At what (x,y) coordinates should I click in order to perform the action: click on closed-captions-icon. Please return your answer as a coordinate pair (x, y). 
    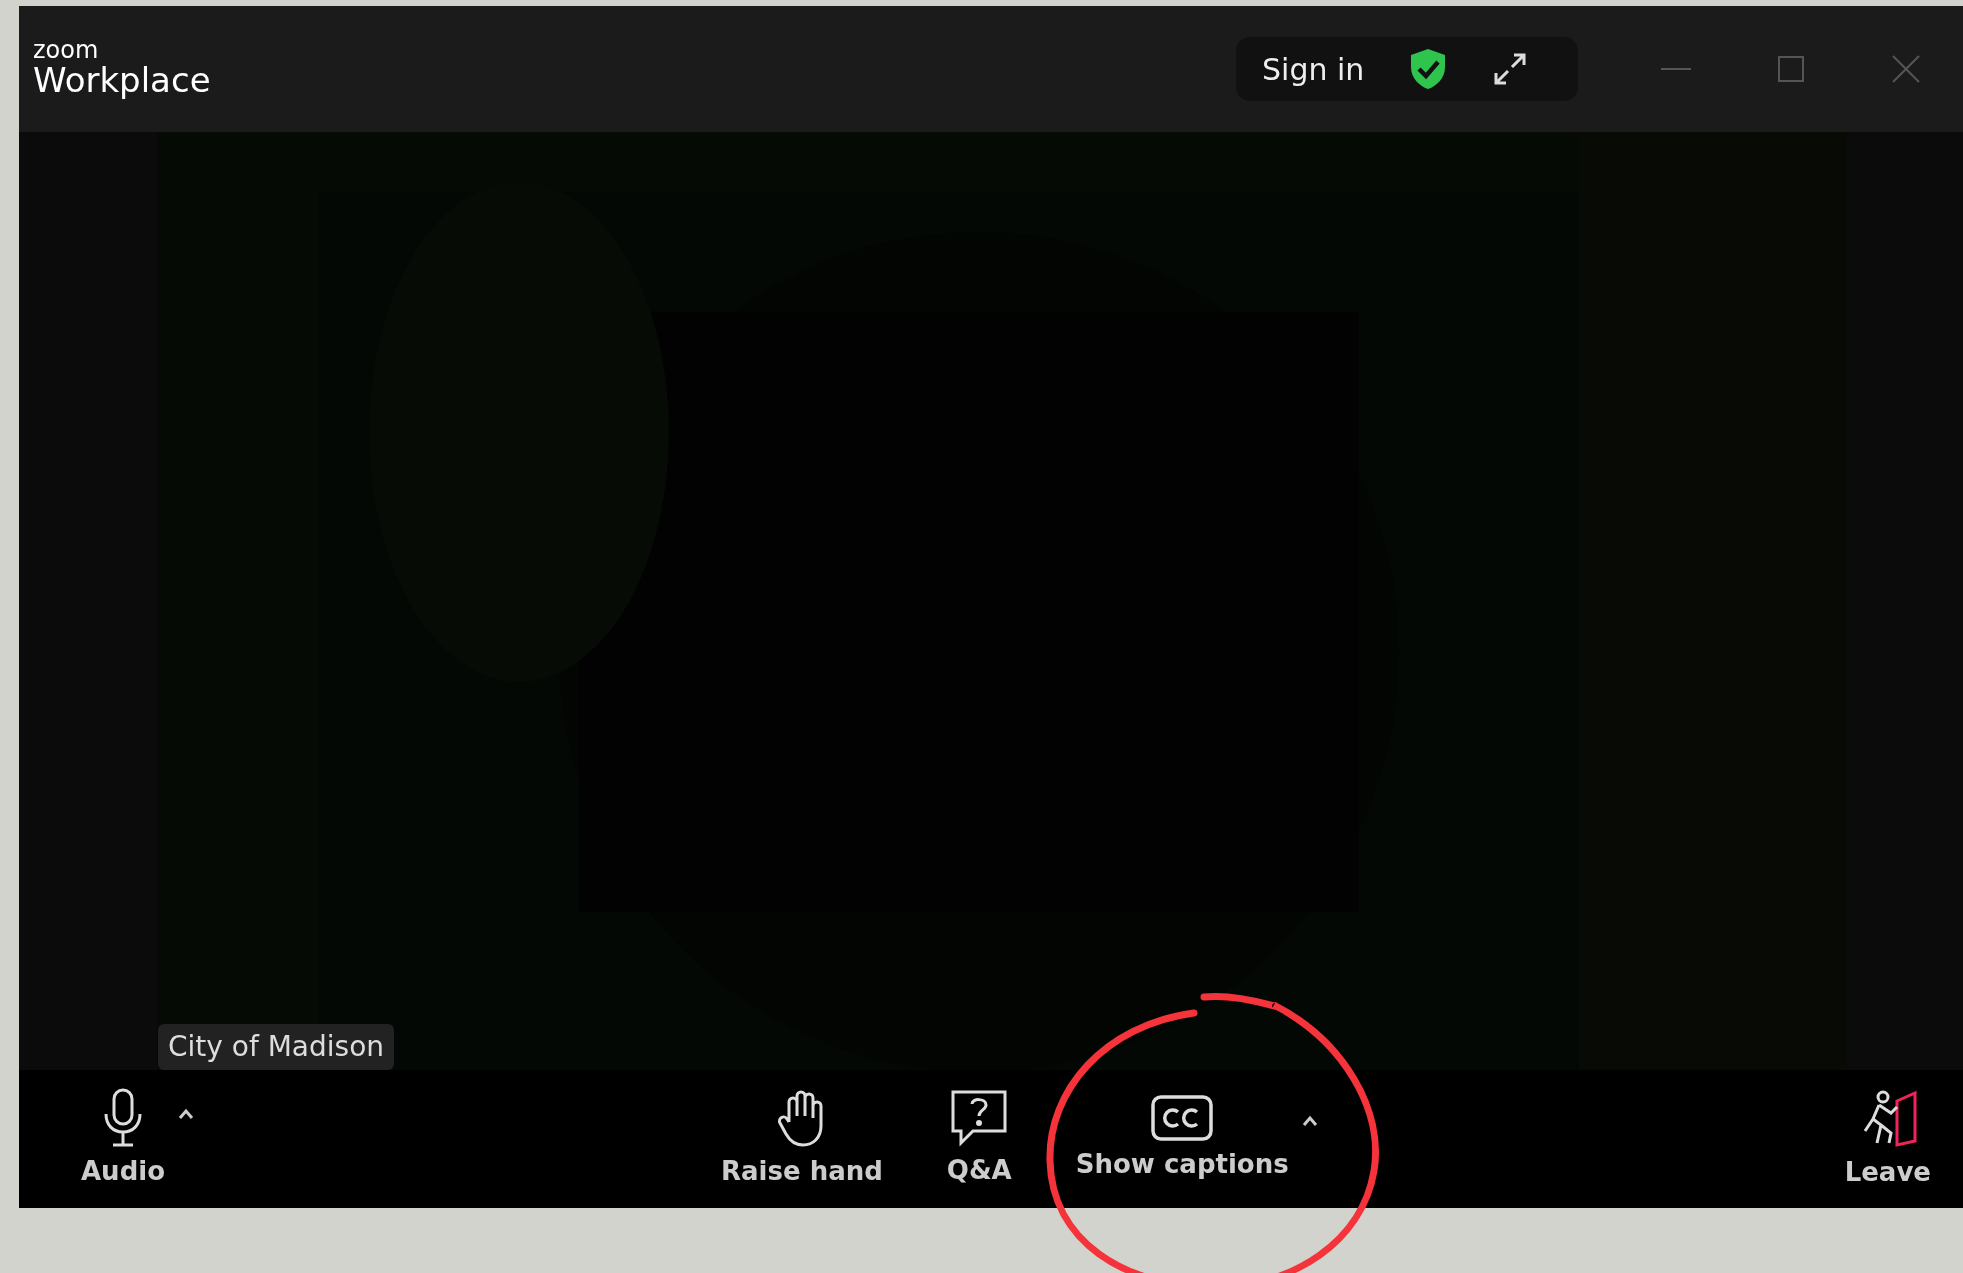
    Looking at the image, I should click on (1182, 1117).